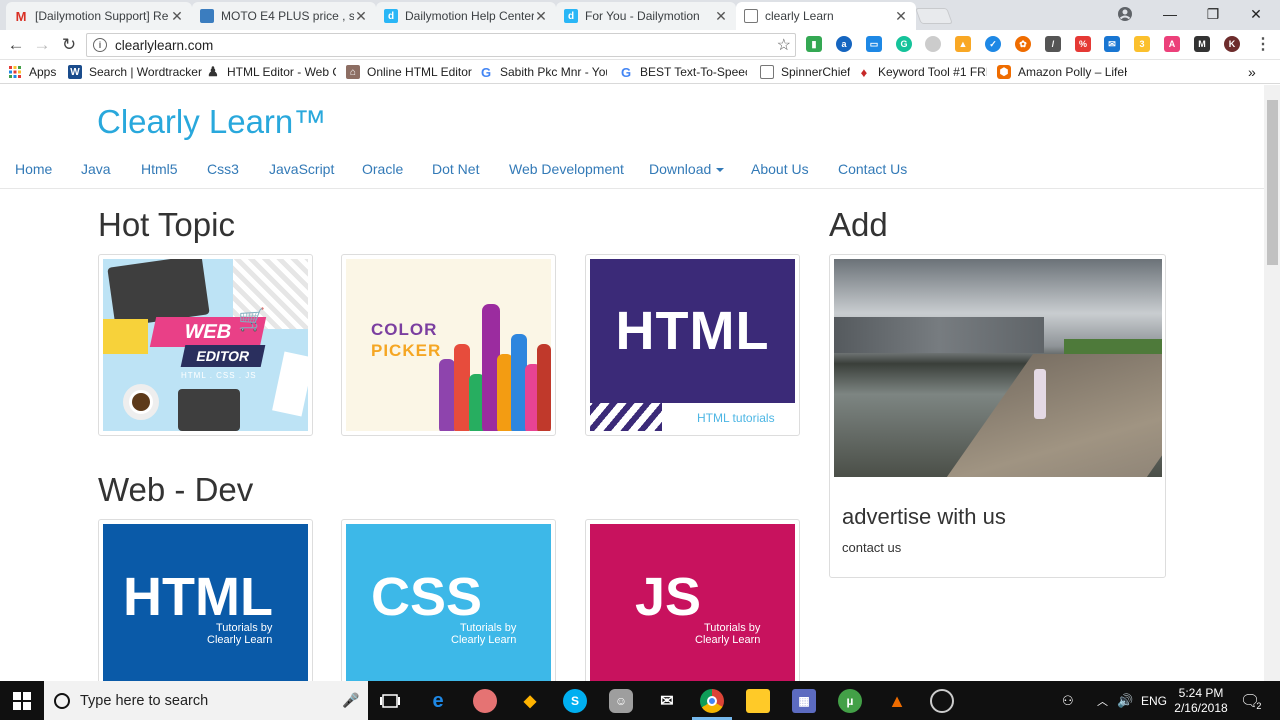 The height and width of the screenshot is (720, 1280). What do you see at coordinates (42, 45) in the screenshot?
I see `forward-arrow-icon: →` at bounding box center [42, 45].